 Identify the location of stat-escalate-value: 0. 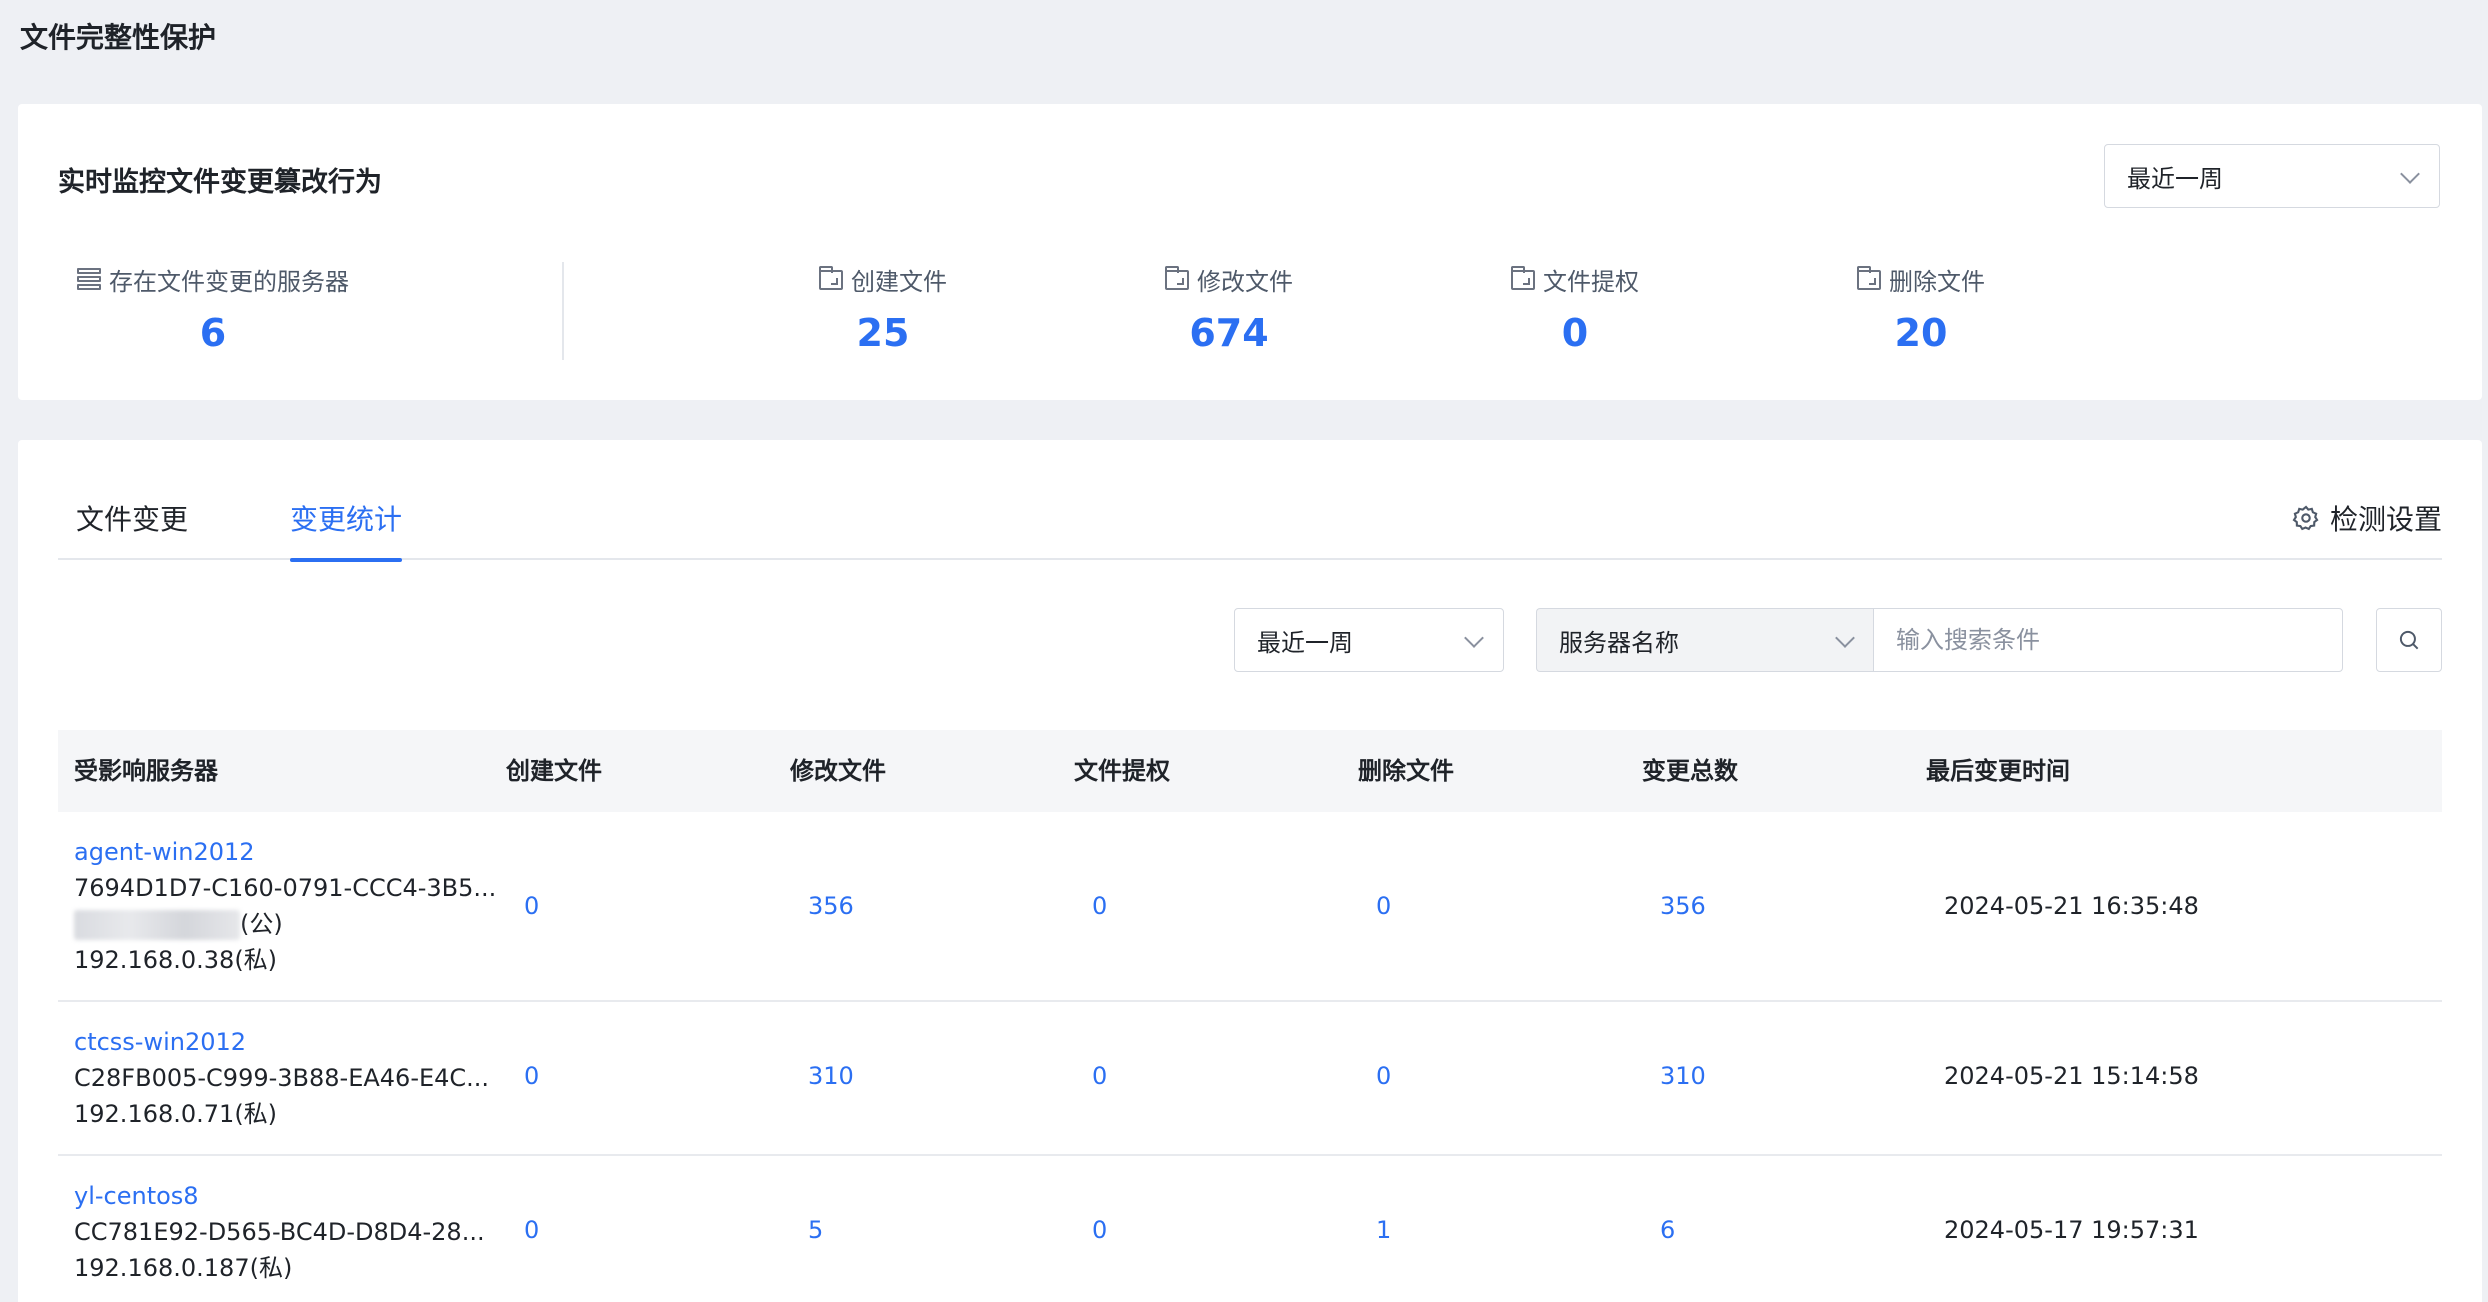
(1575, 333).